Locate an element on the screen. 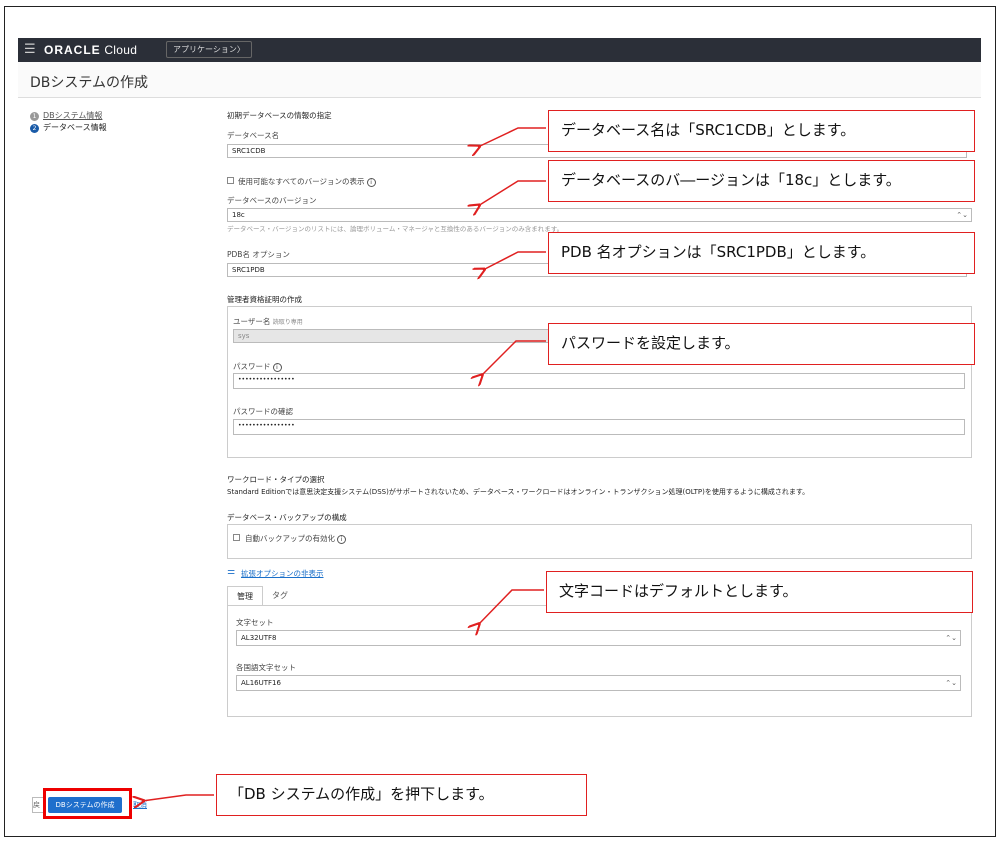  step-db-system-info: 1 DBシステム情報 is located at coordinates (68, 116).